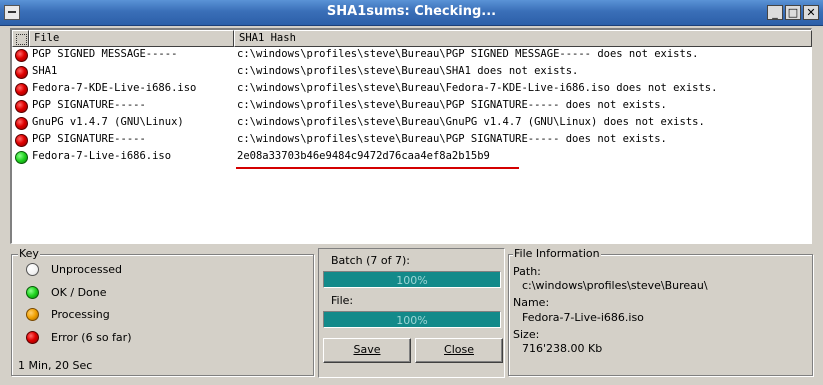  Describe the element at coordinates (80, 314) in the screenshot. I see `key-label: Processing` at that location.